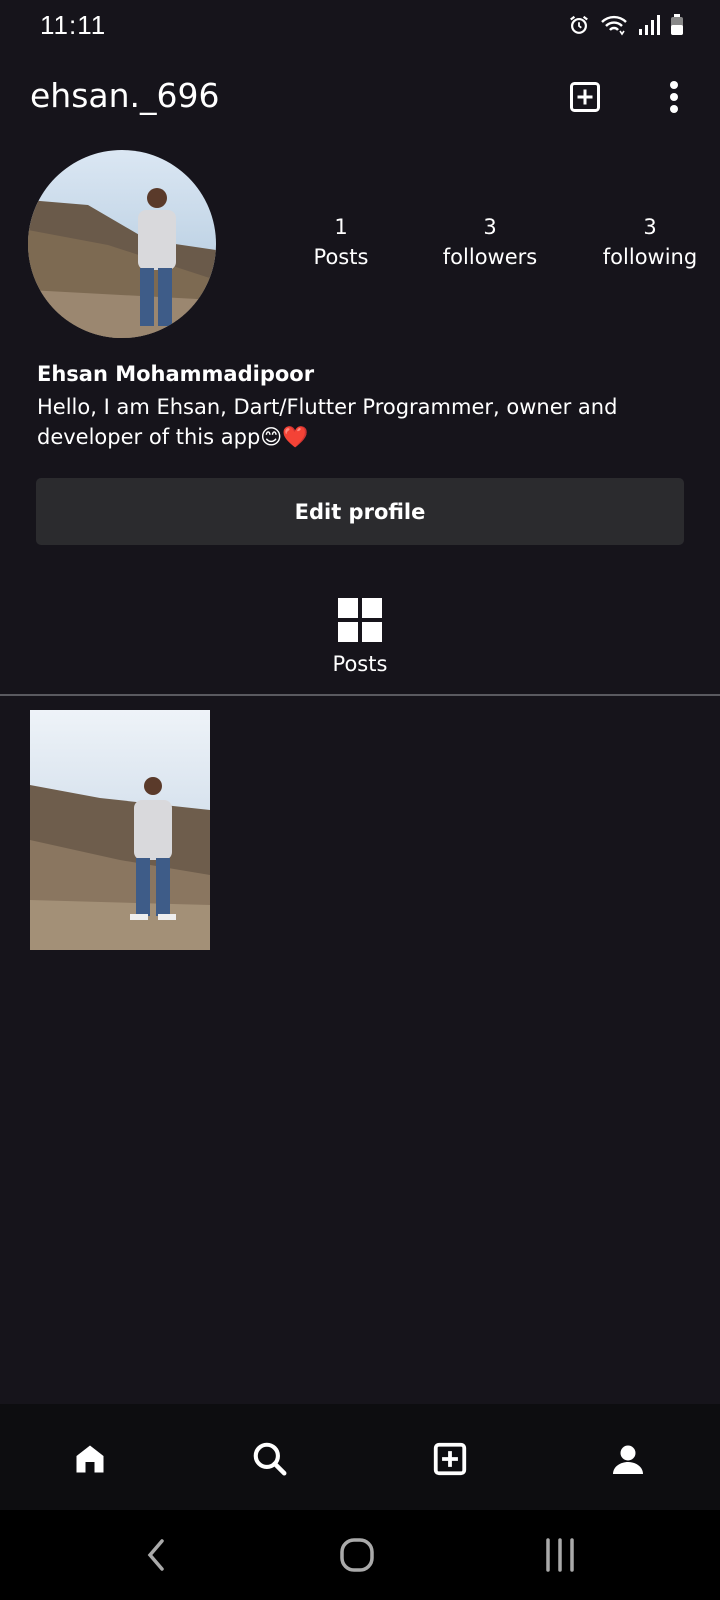  Describe the element at coordinates (490, 257) in the screenshot. I see `stat-followers-label: followers` at that location.